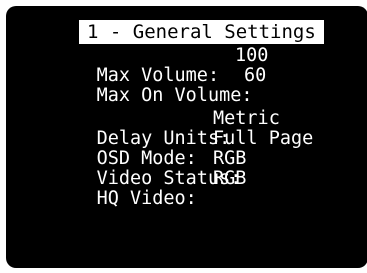 The image size is (367, 273). What do you see at coordinates (174, 95) in the screenshot?
I see `menu-item-label: Max On Volume:` at bounding box center [174, 95].